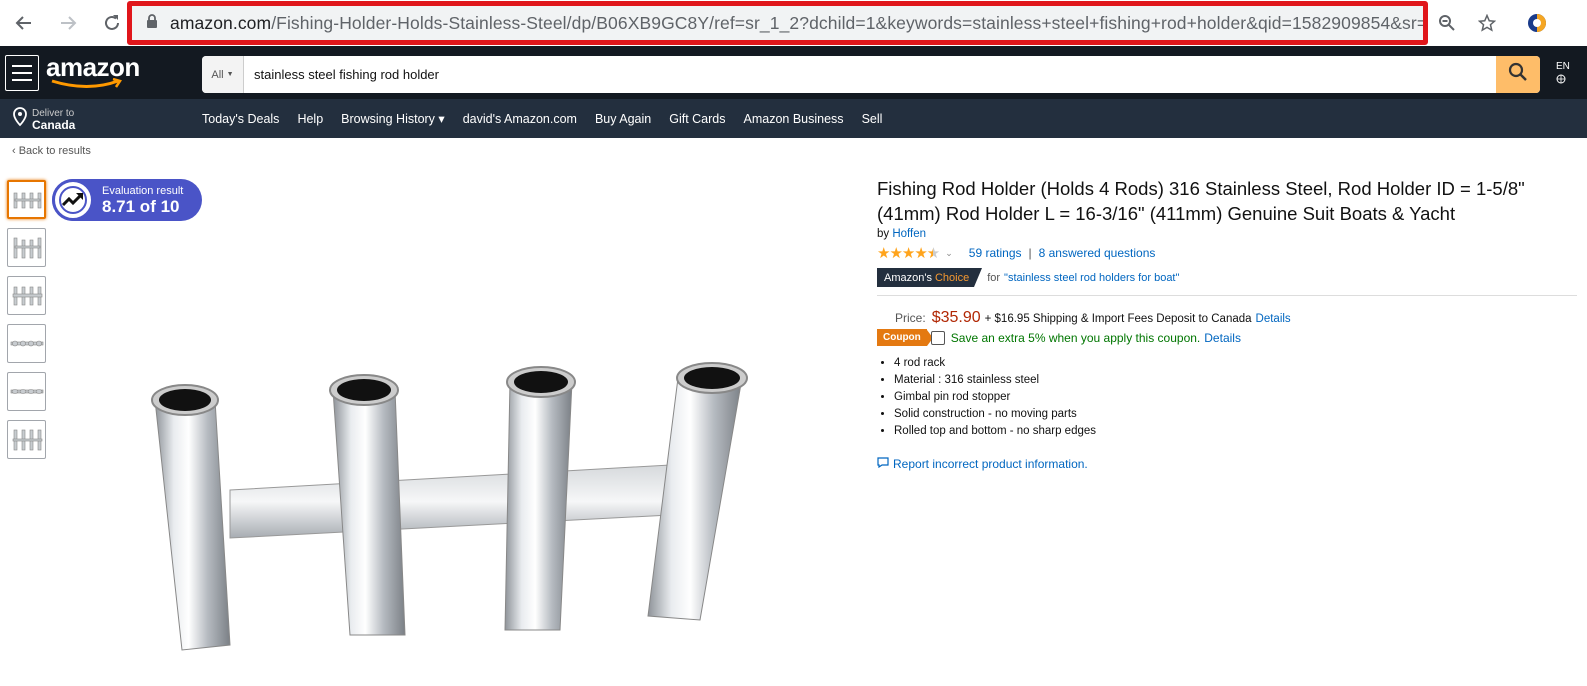 This screenshot has height=686, width=1587. I want to click on search-department-select: All ▼, so click(223, 74).